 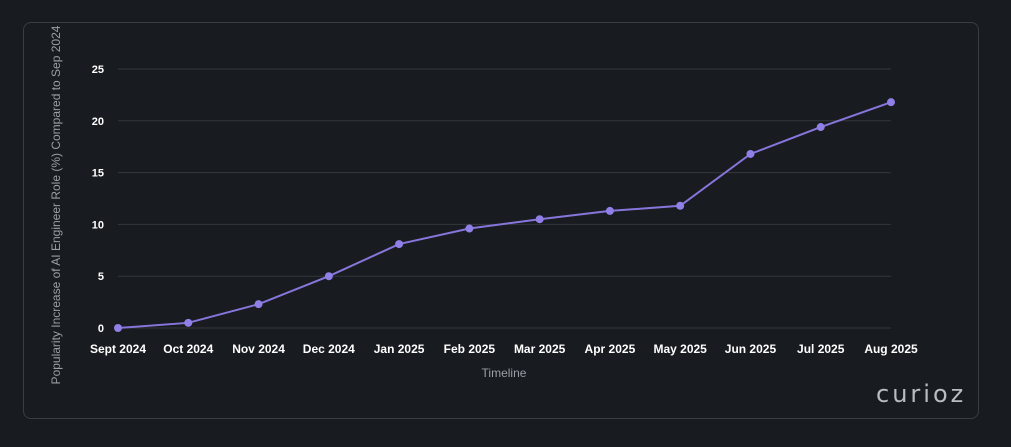 I want to click on x-tick-label: May 2025, so click(x=680, y=349).